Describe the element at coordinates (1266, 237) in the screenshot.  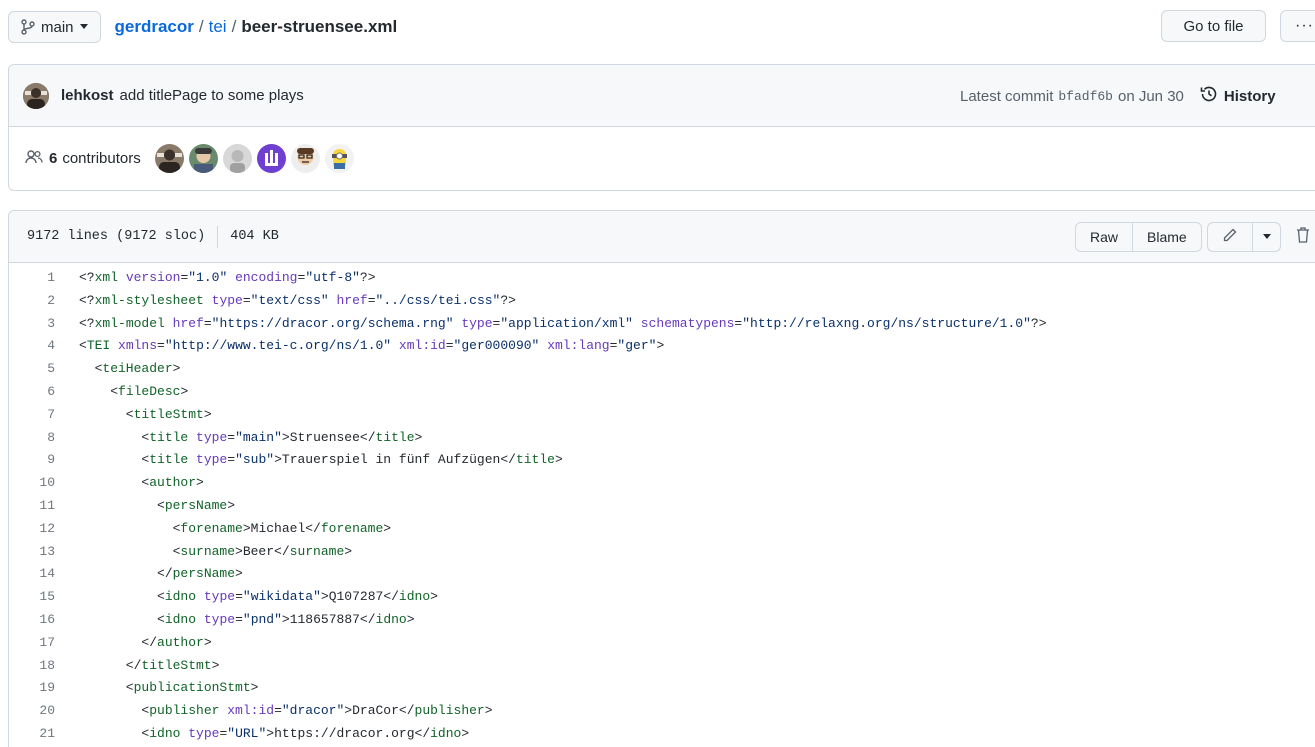
I see `edit-dropdown-button` at that location.